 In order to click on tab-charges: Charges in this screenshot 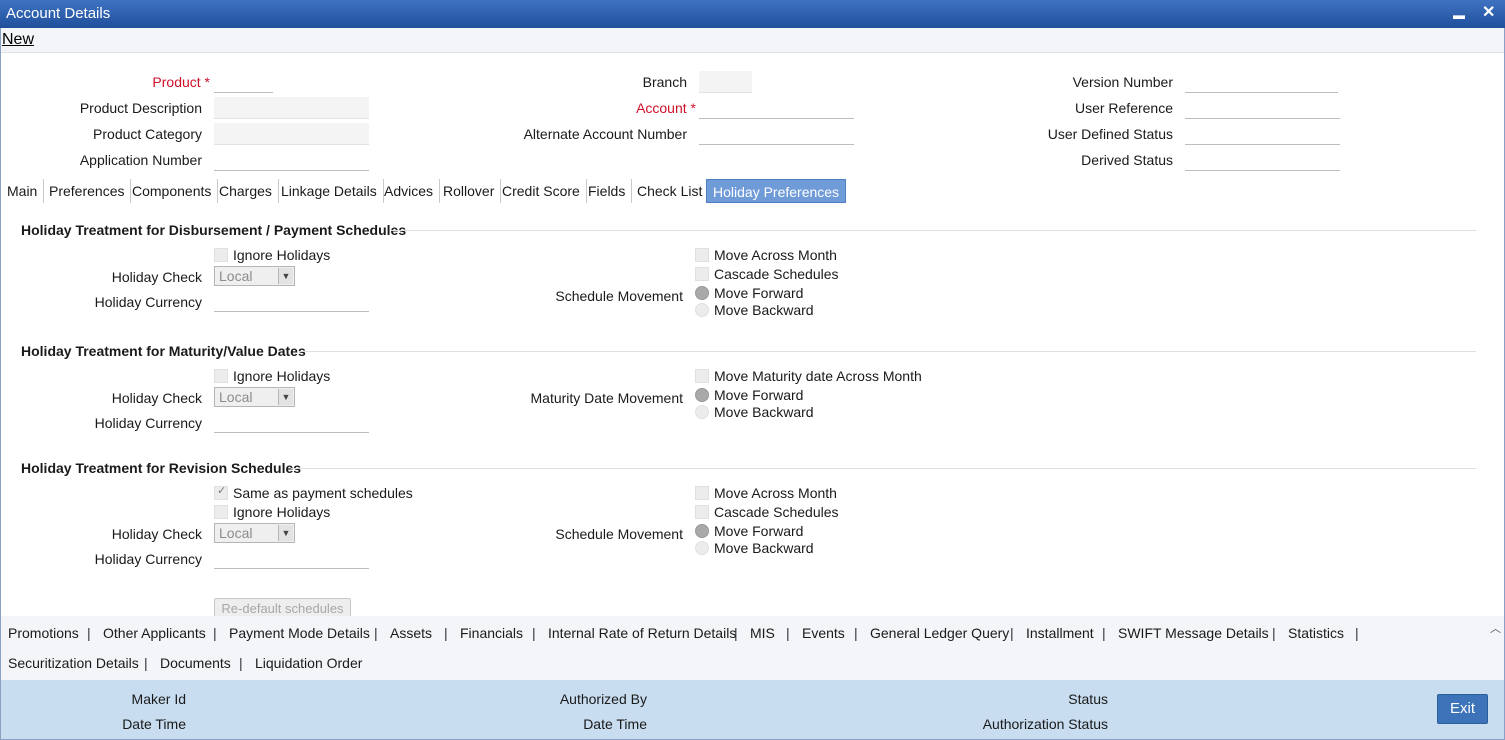, I will do `click(246, 191)`.